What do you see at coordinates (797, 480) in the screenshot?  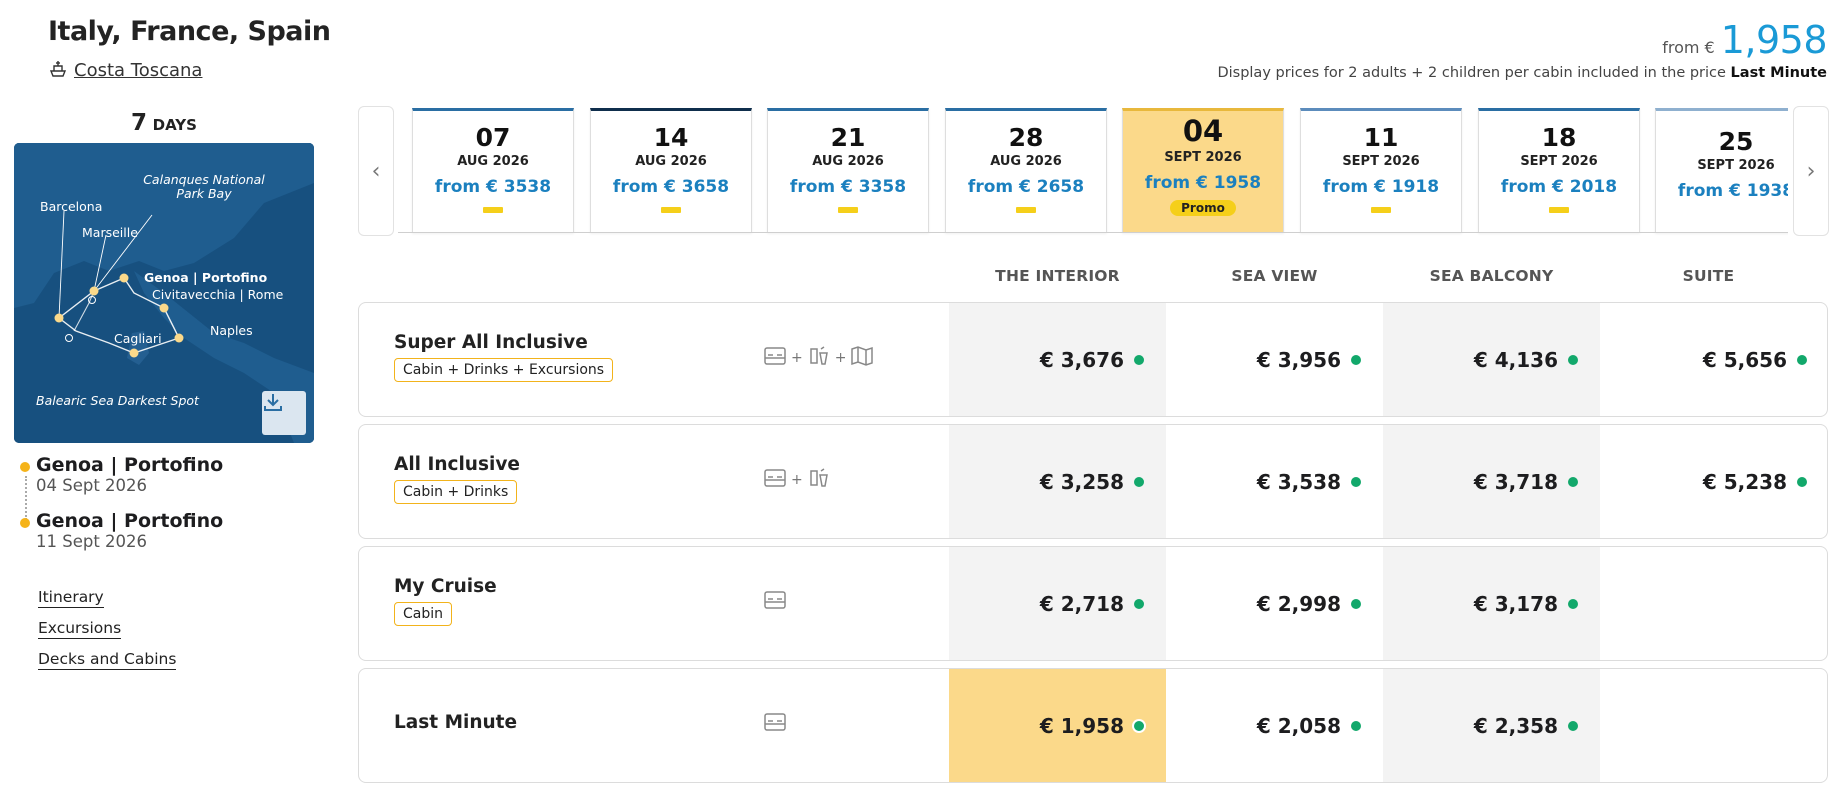 I see `offer-inclusions: +` at bounding box center [797, 480].